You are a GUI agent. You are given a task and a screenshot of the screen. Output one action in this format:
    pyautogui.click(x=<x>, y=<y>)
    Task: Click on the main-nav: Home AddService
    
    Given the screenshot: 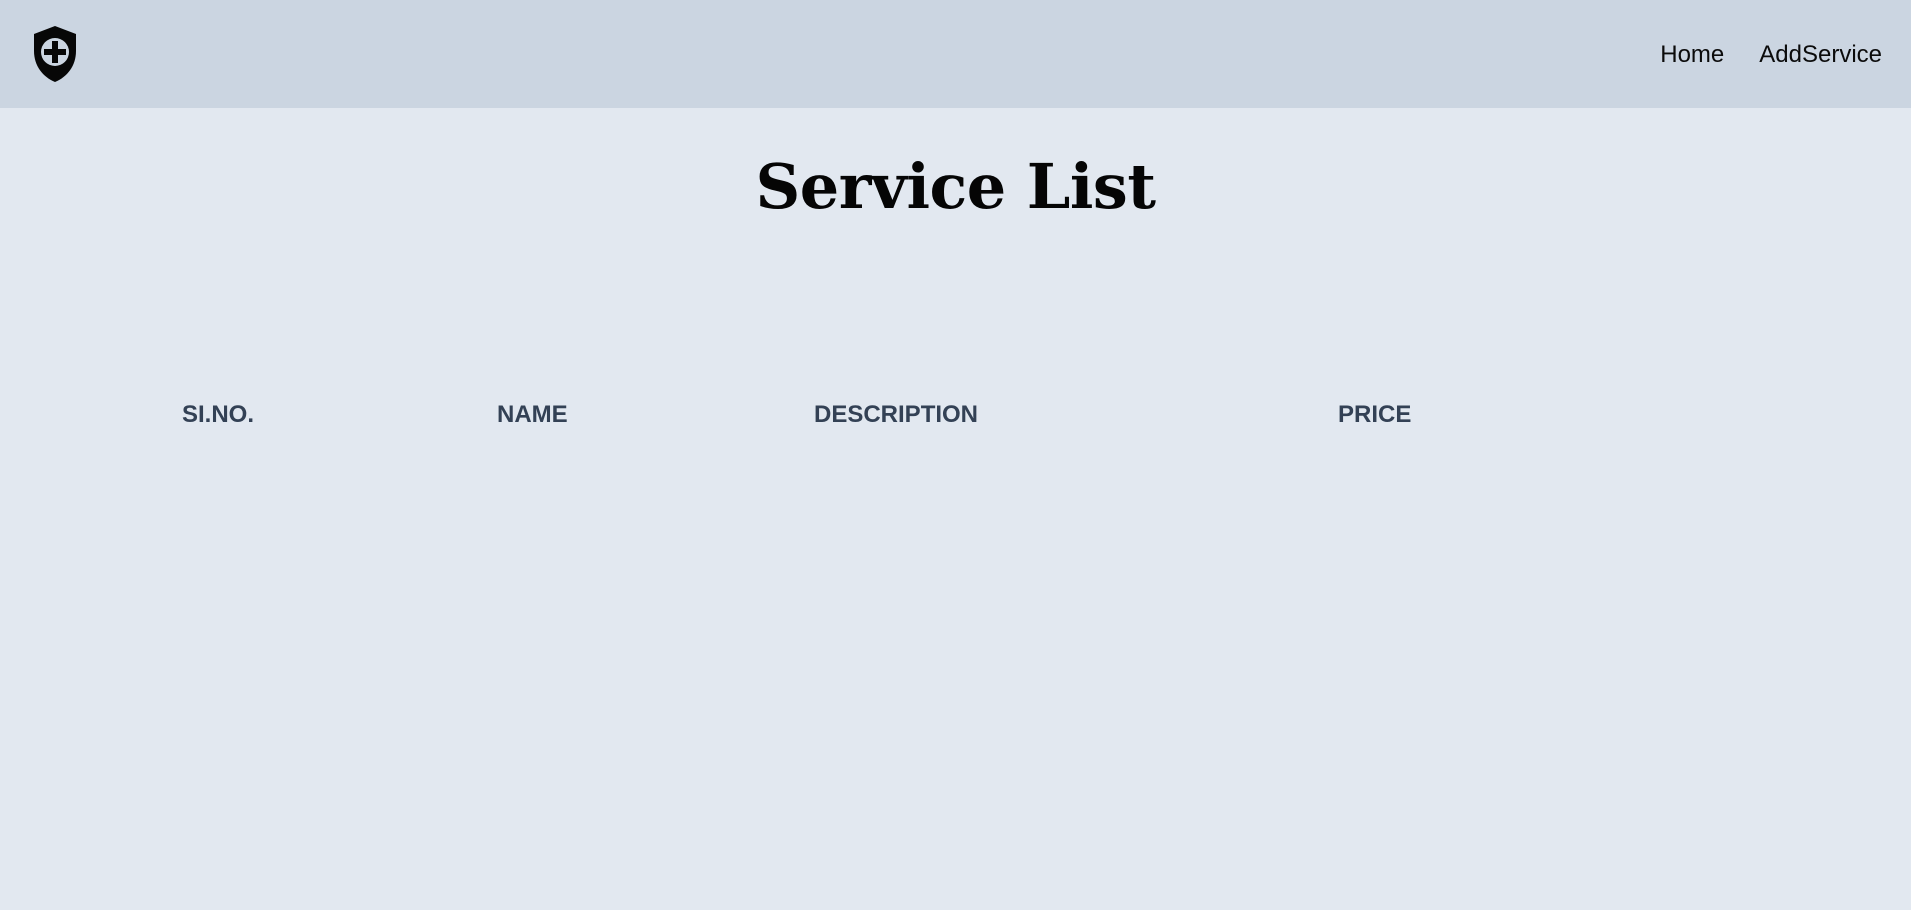 What is the action you would take?
    pyautogui.click(x=1771, y=55)
    